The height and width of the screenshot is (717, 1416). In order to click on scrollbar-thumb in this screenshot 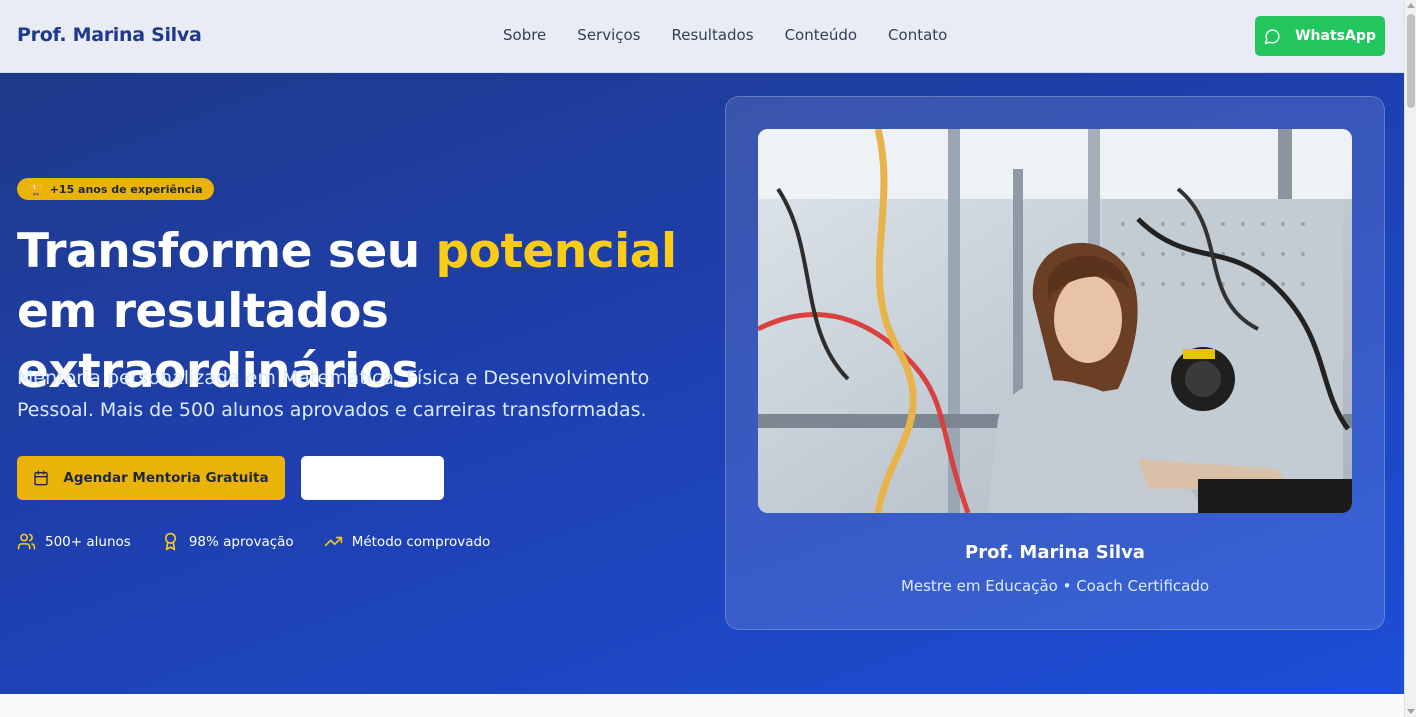, I will do `click(1411, 61)`.